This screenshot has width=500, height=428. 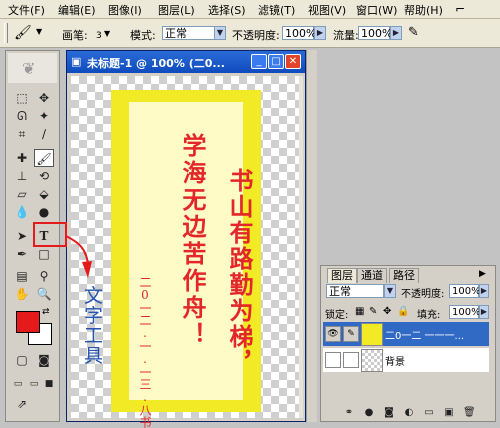 I want to click on magic-wand-icon: ✦, so click(x=44, y=116).